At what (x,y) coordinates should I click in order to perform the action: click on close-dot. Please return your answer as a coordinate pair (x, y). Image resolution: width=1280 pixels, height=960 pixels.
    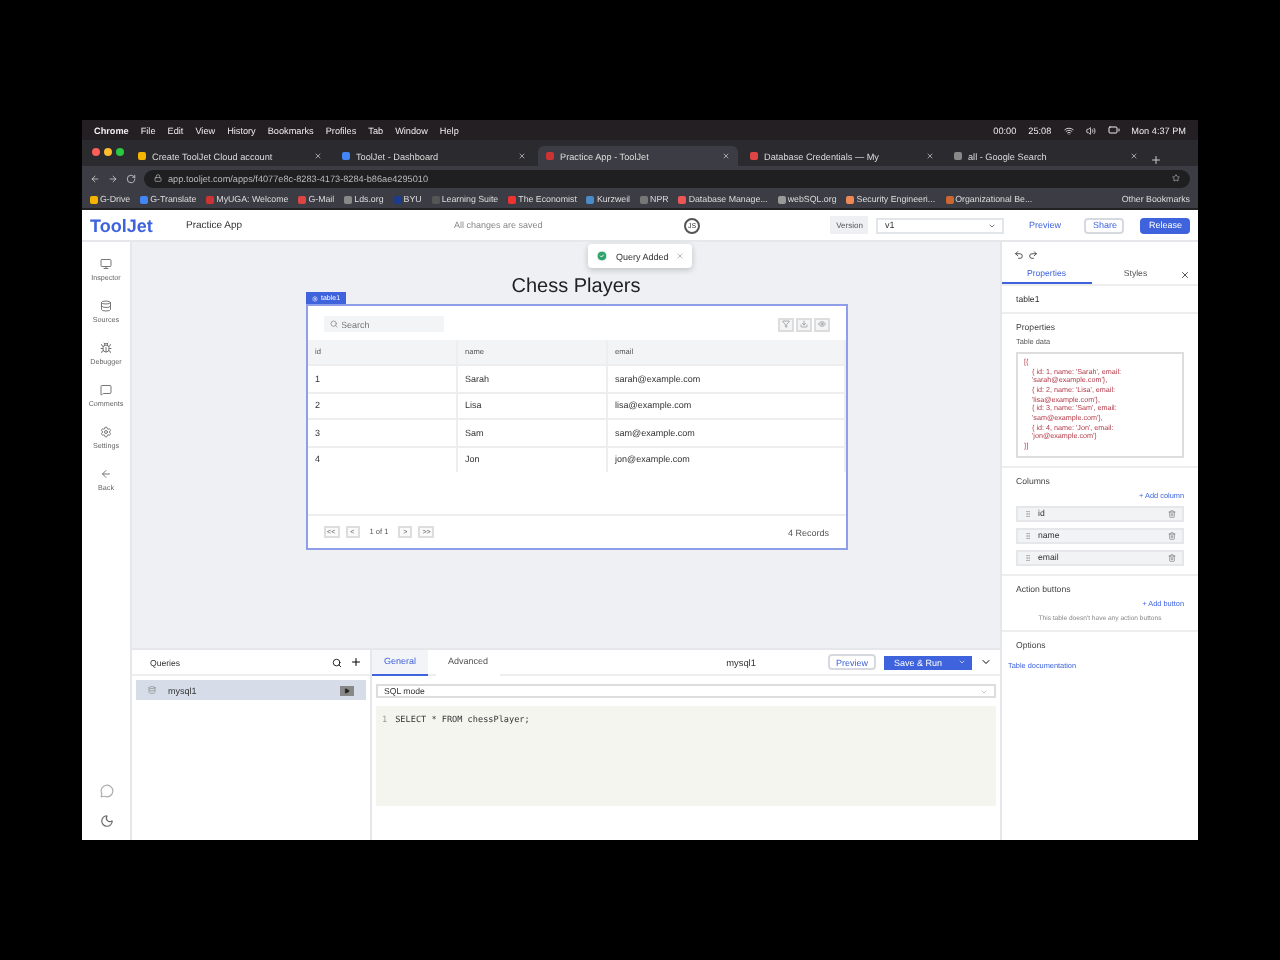
    Looking at the image, I should click on (96, 152).